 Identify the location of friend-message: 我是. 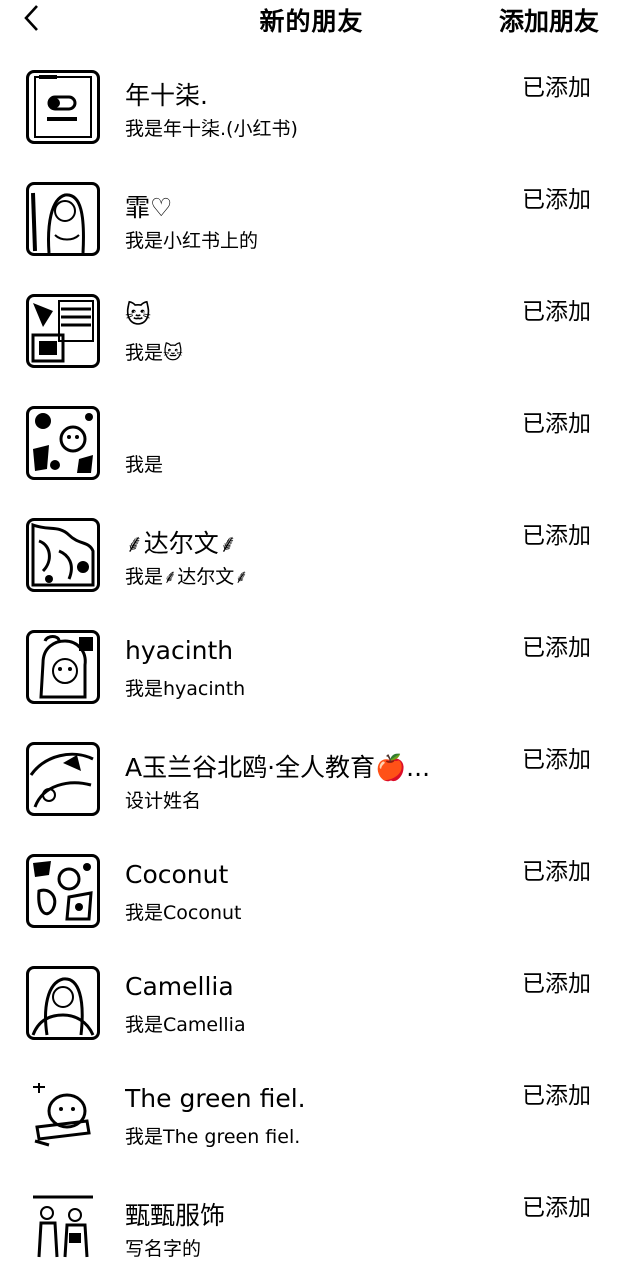
(144, 465).